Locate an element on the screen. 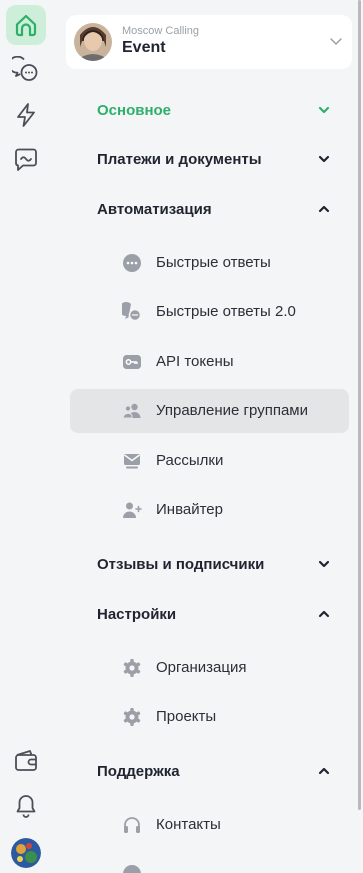 This screenshot has height=873, width=363. mailing-icon is located at coordinates (132, 461).